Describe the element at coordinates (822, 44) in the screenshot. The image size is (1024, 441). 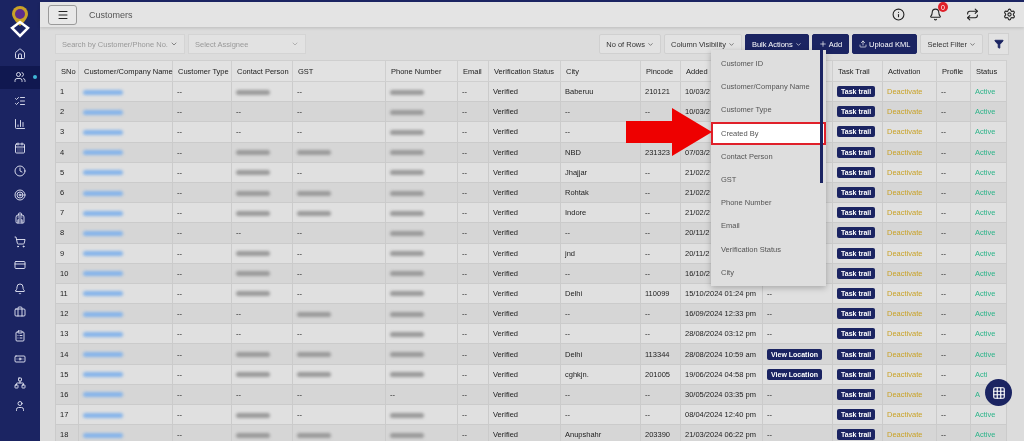
I see `plus-icon` at that location.